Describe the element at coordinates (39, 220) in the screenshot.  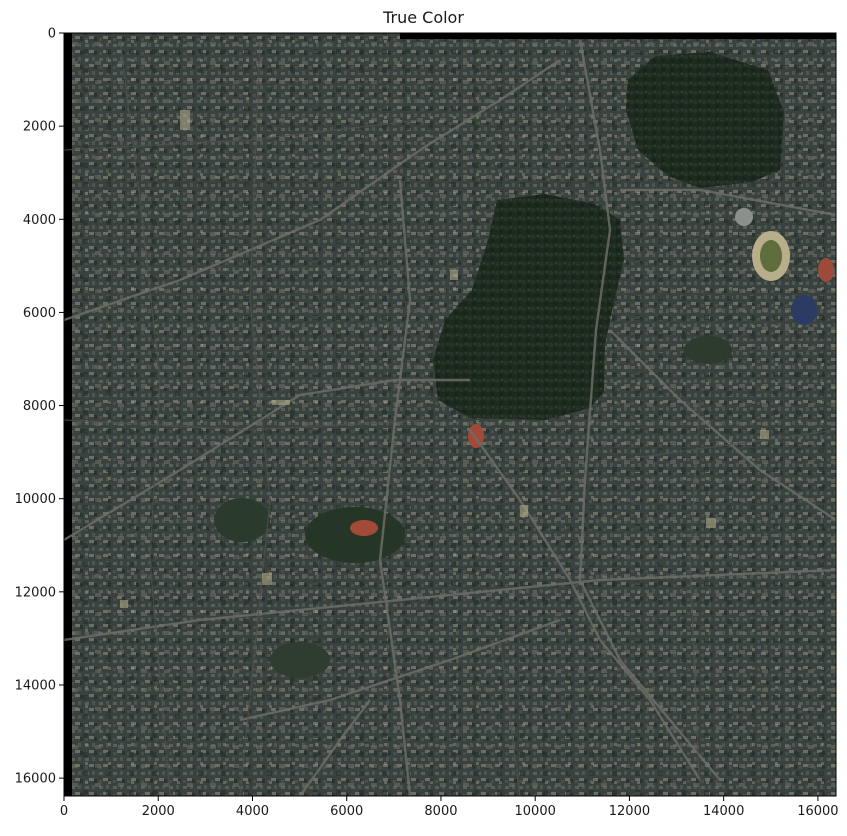
I see `y-tick-label: 4000` at that location.